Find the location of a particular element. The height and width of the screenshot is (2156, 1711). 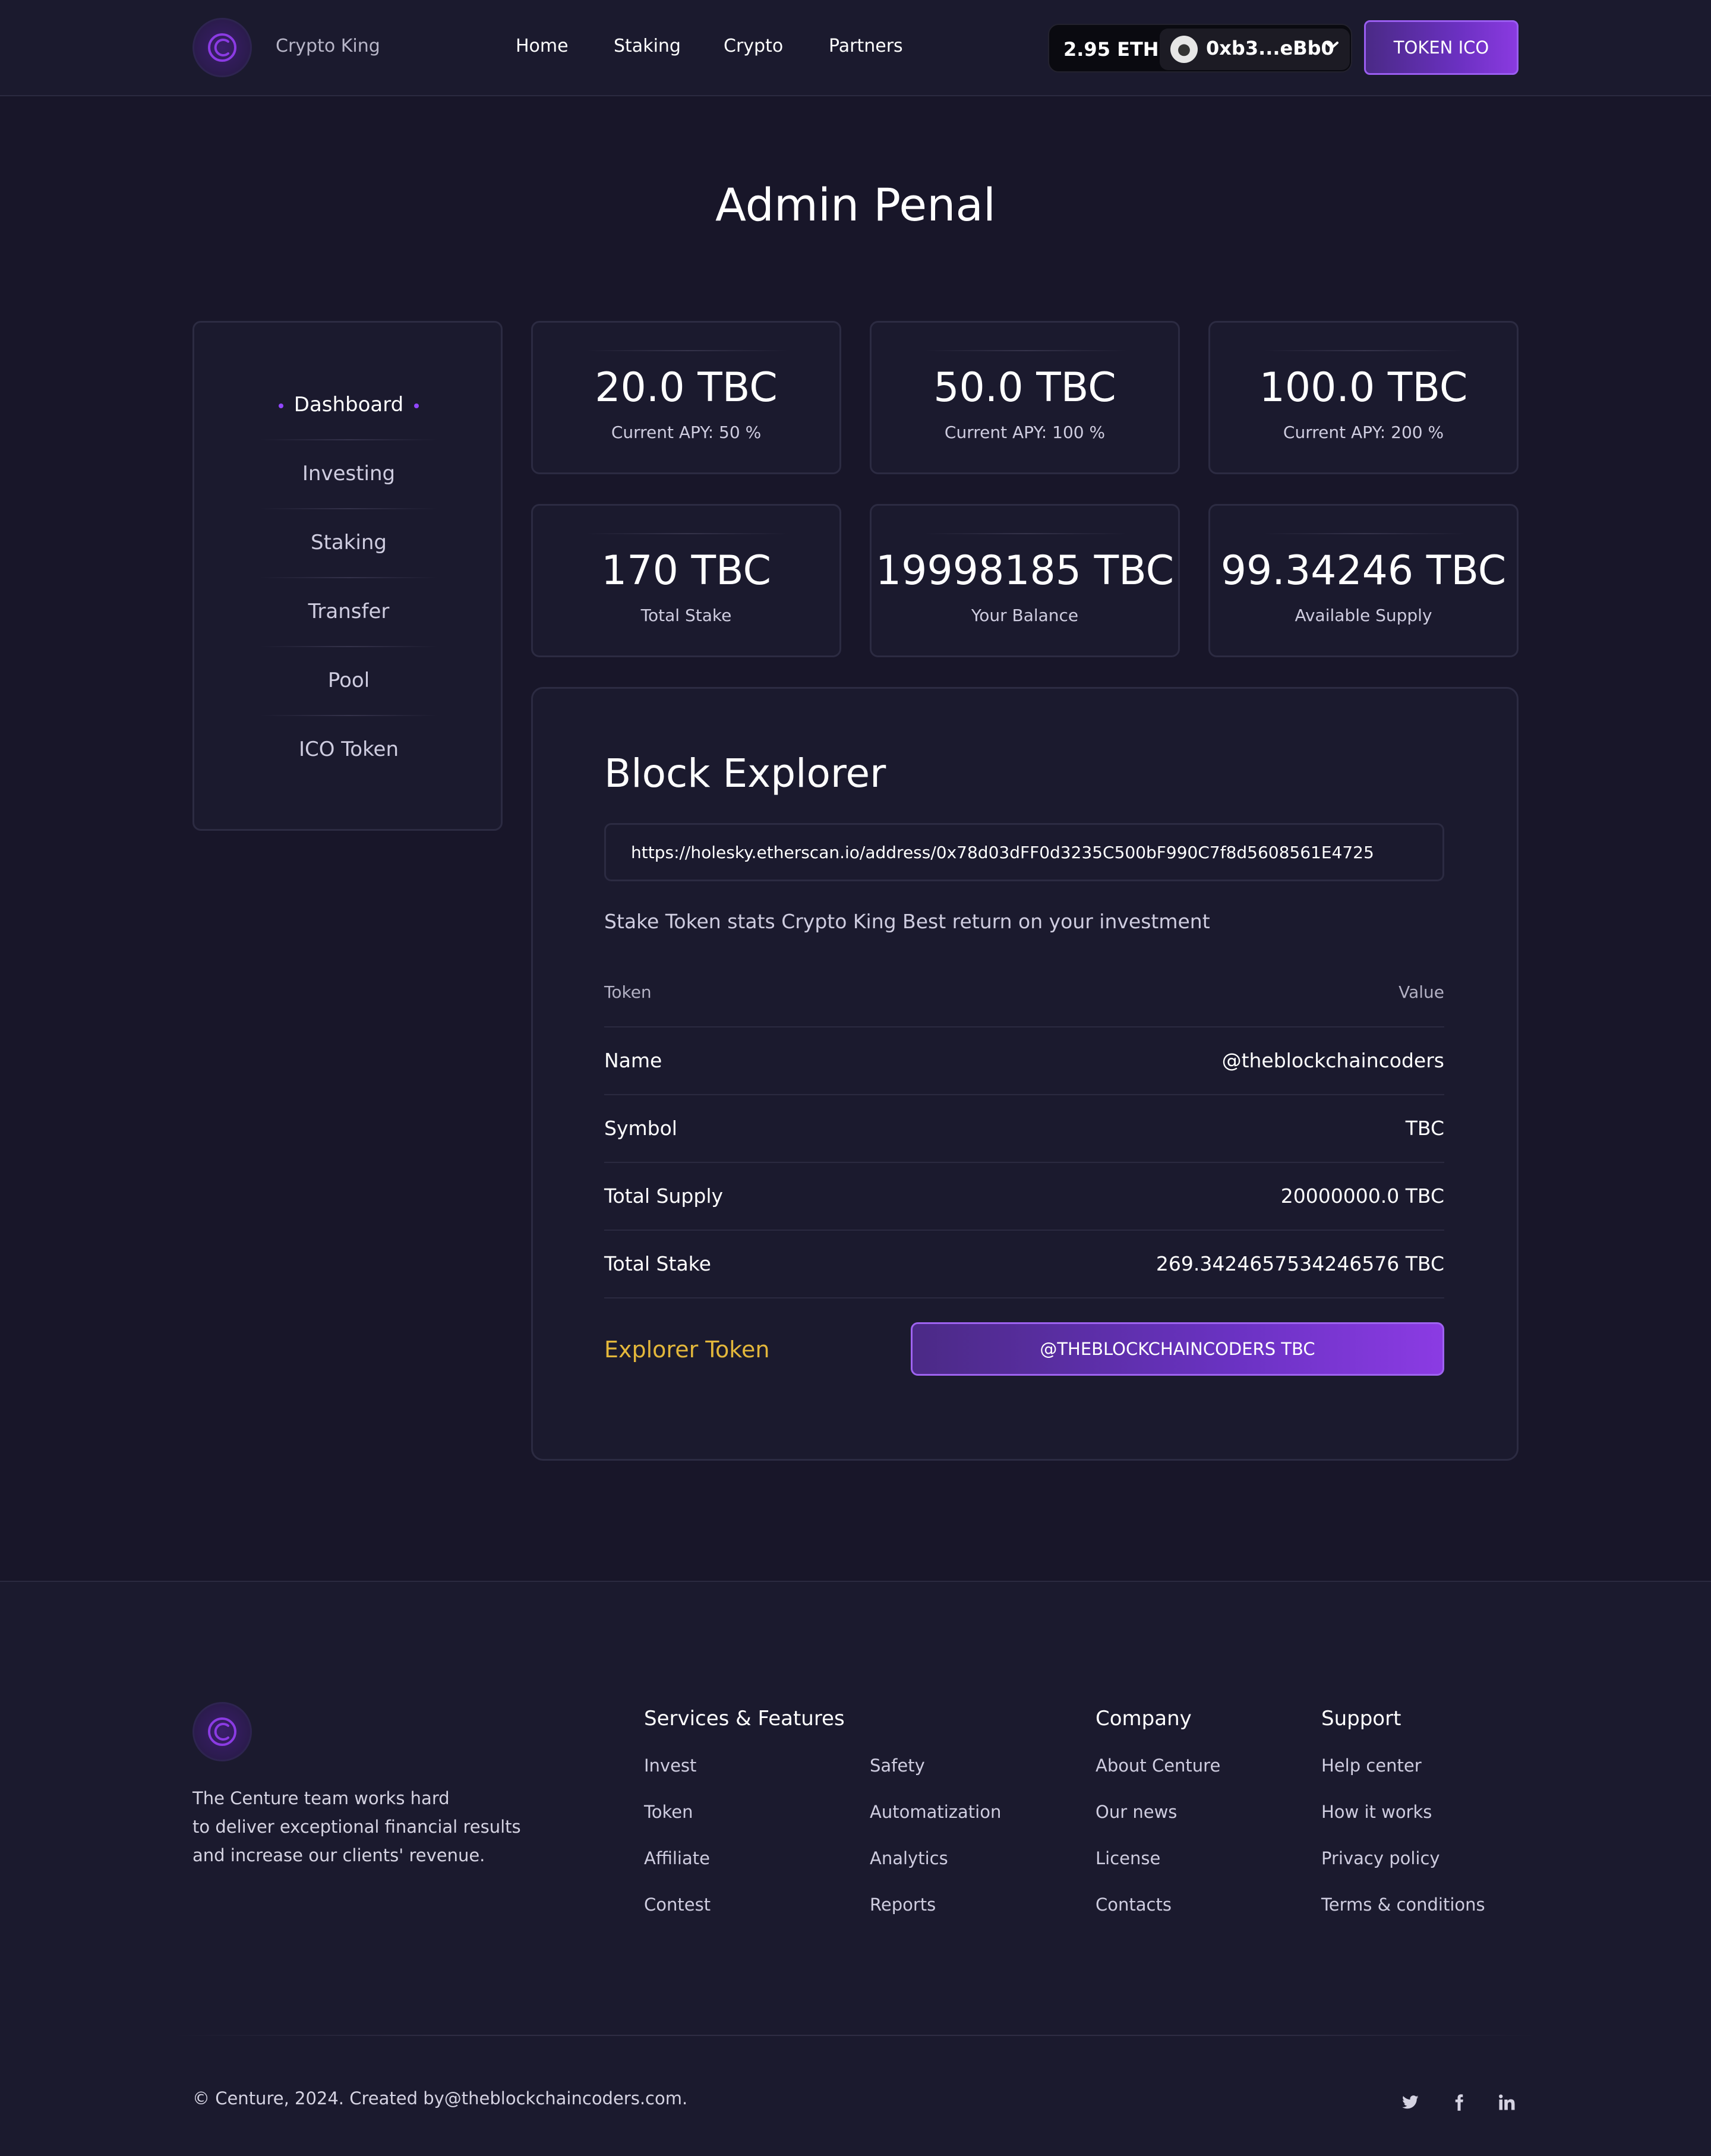

stat-label: Total Stake is located at coordinates (686, 615).